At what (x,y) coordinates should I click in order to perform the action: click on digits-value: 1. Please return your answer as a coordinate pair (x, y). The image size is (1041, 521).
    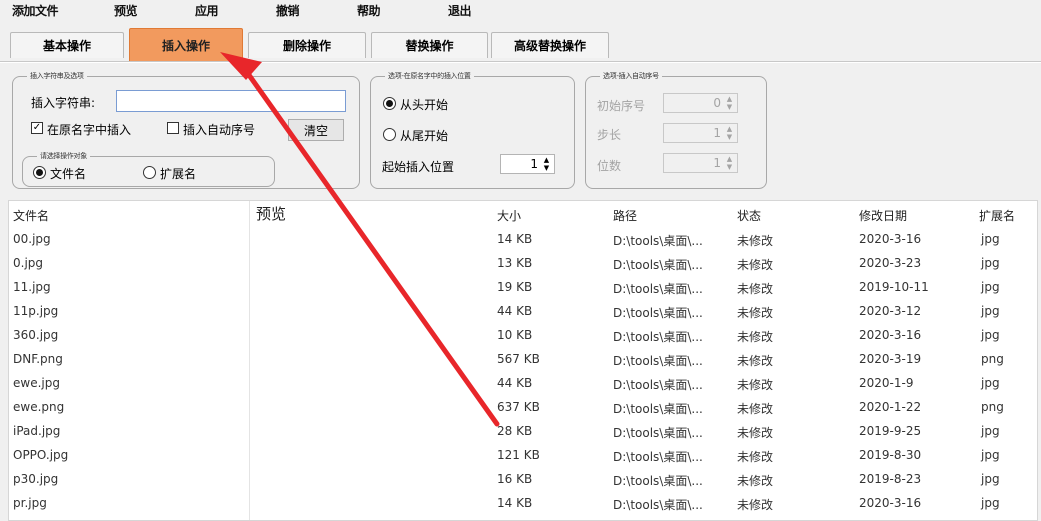
    Looking at the image, I should click on (717, 163).